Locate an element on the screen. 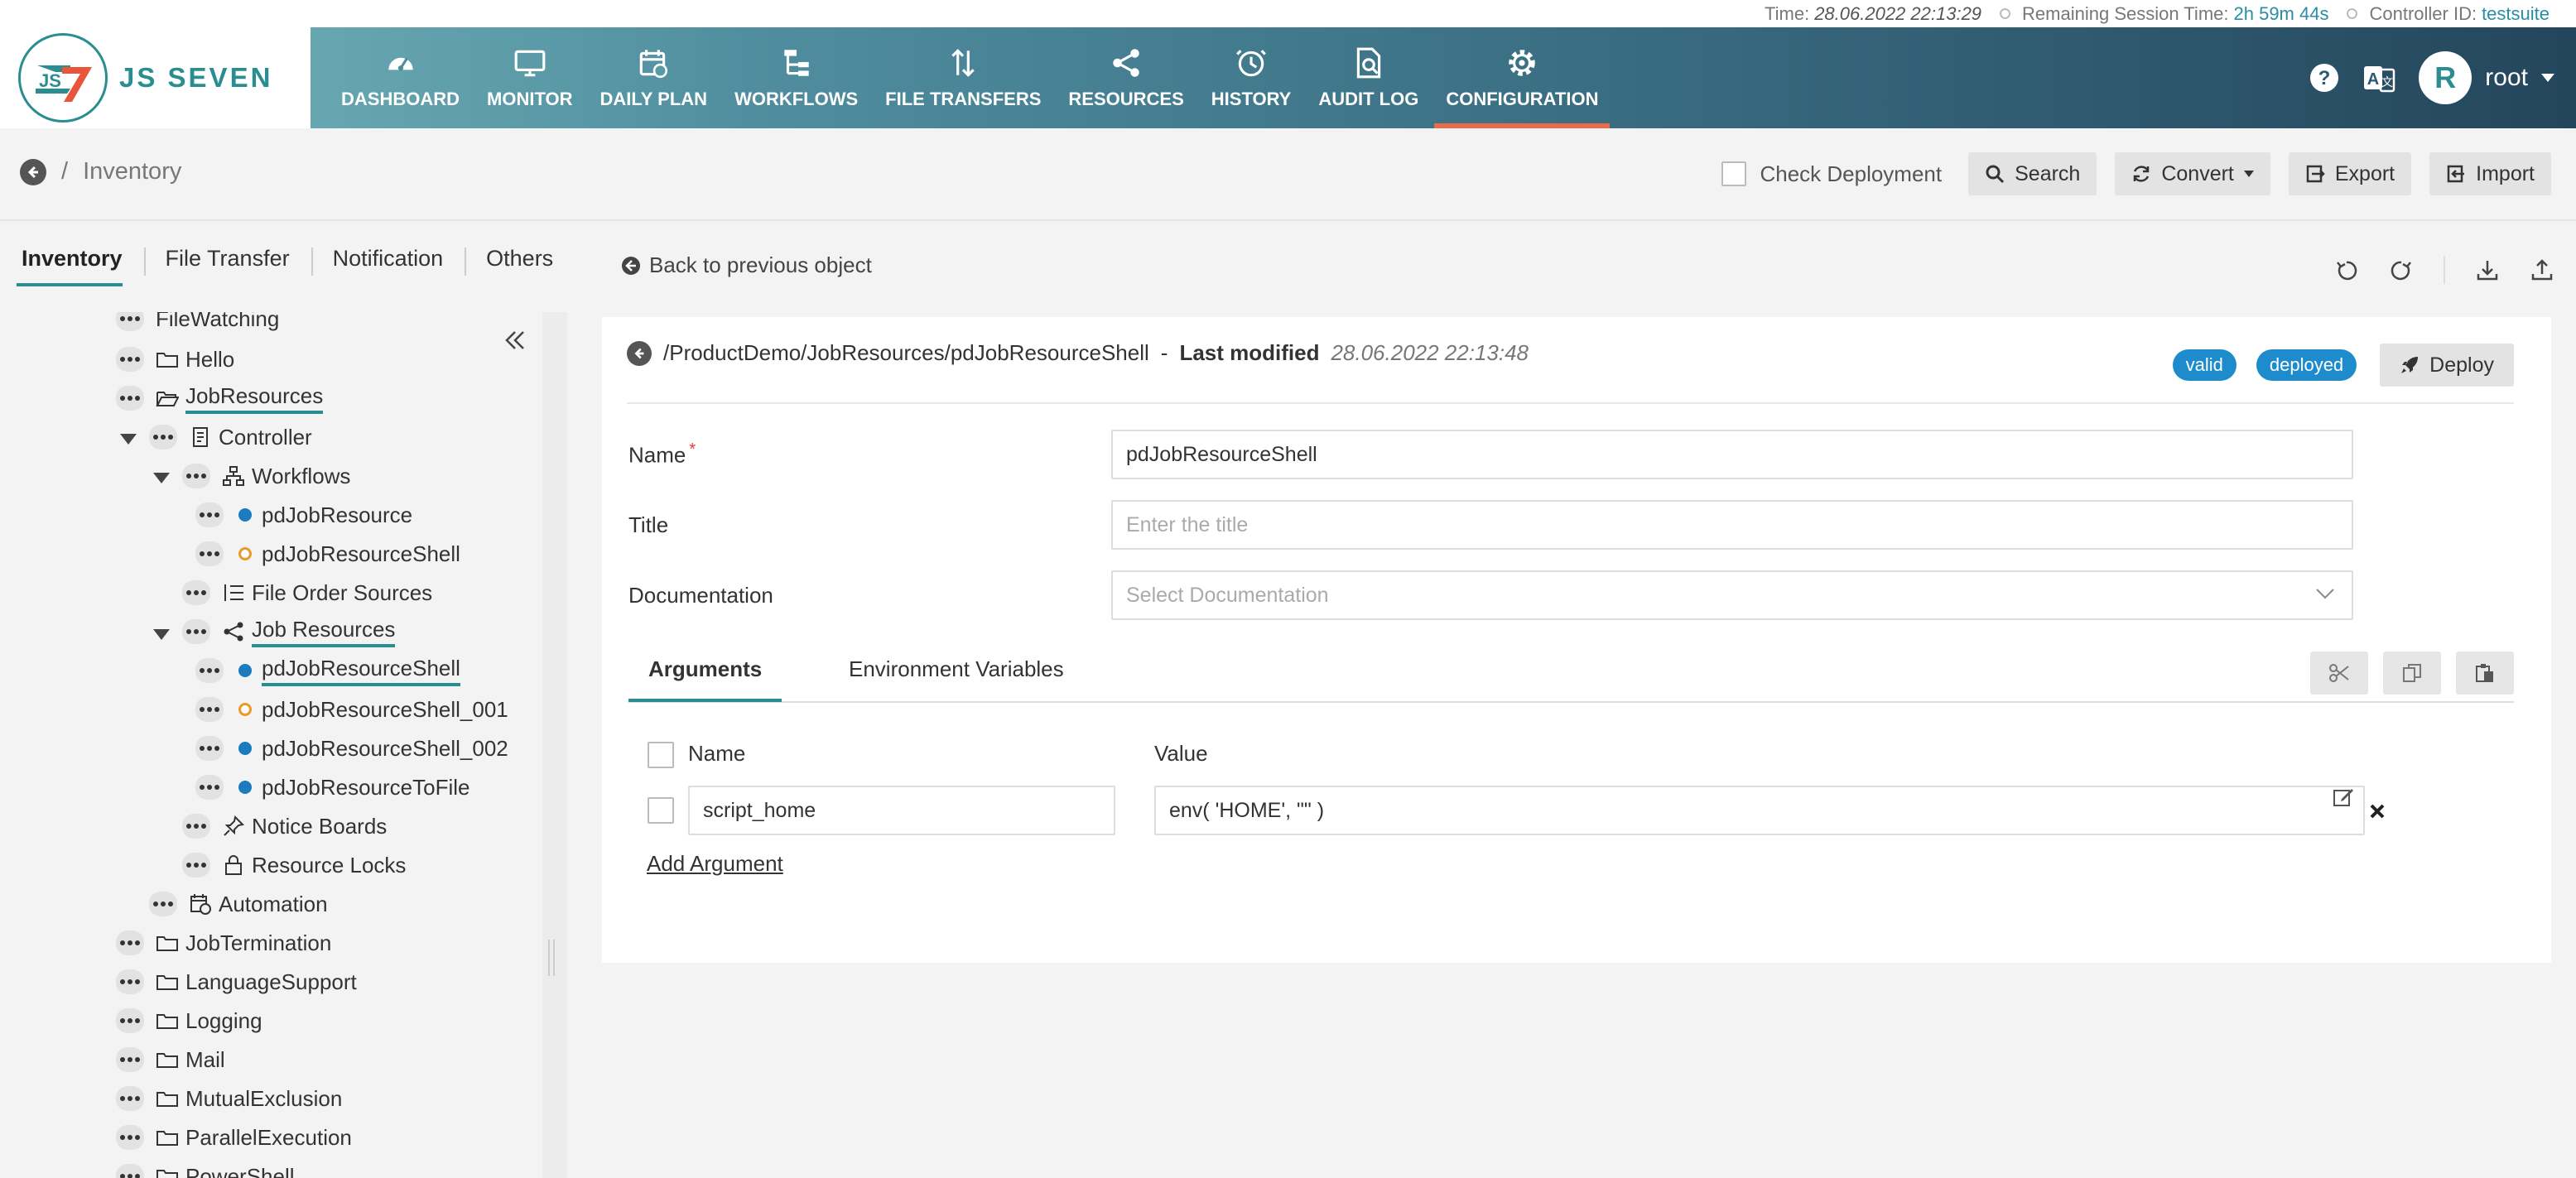 This screenshot has height=1178, width=2576. controller-value: testsuite is located at coordinates (2516, 14).